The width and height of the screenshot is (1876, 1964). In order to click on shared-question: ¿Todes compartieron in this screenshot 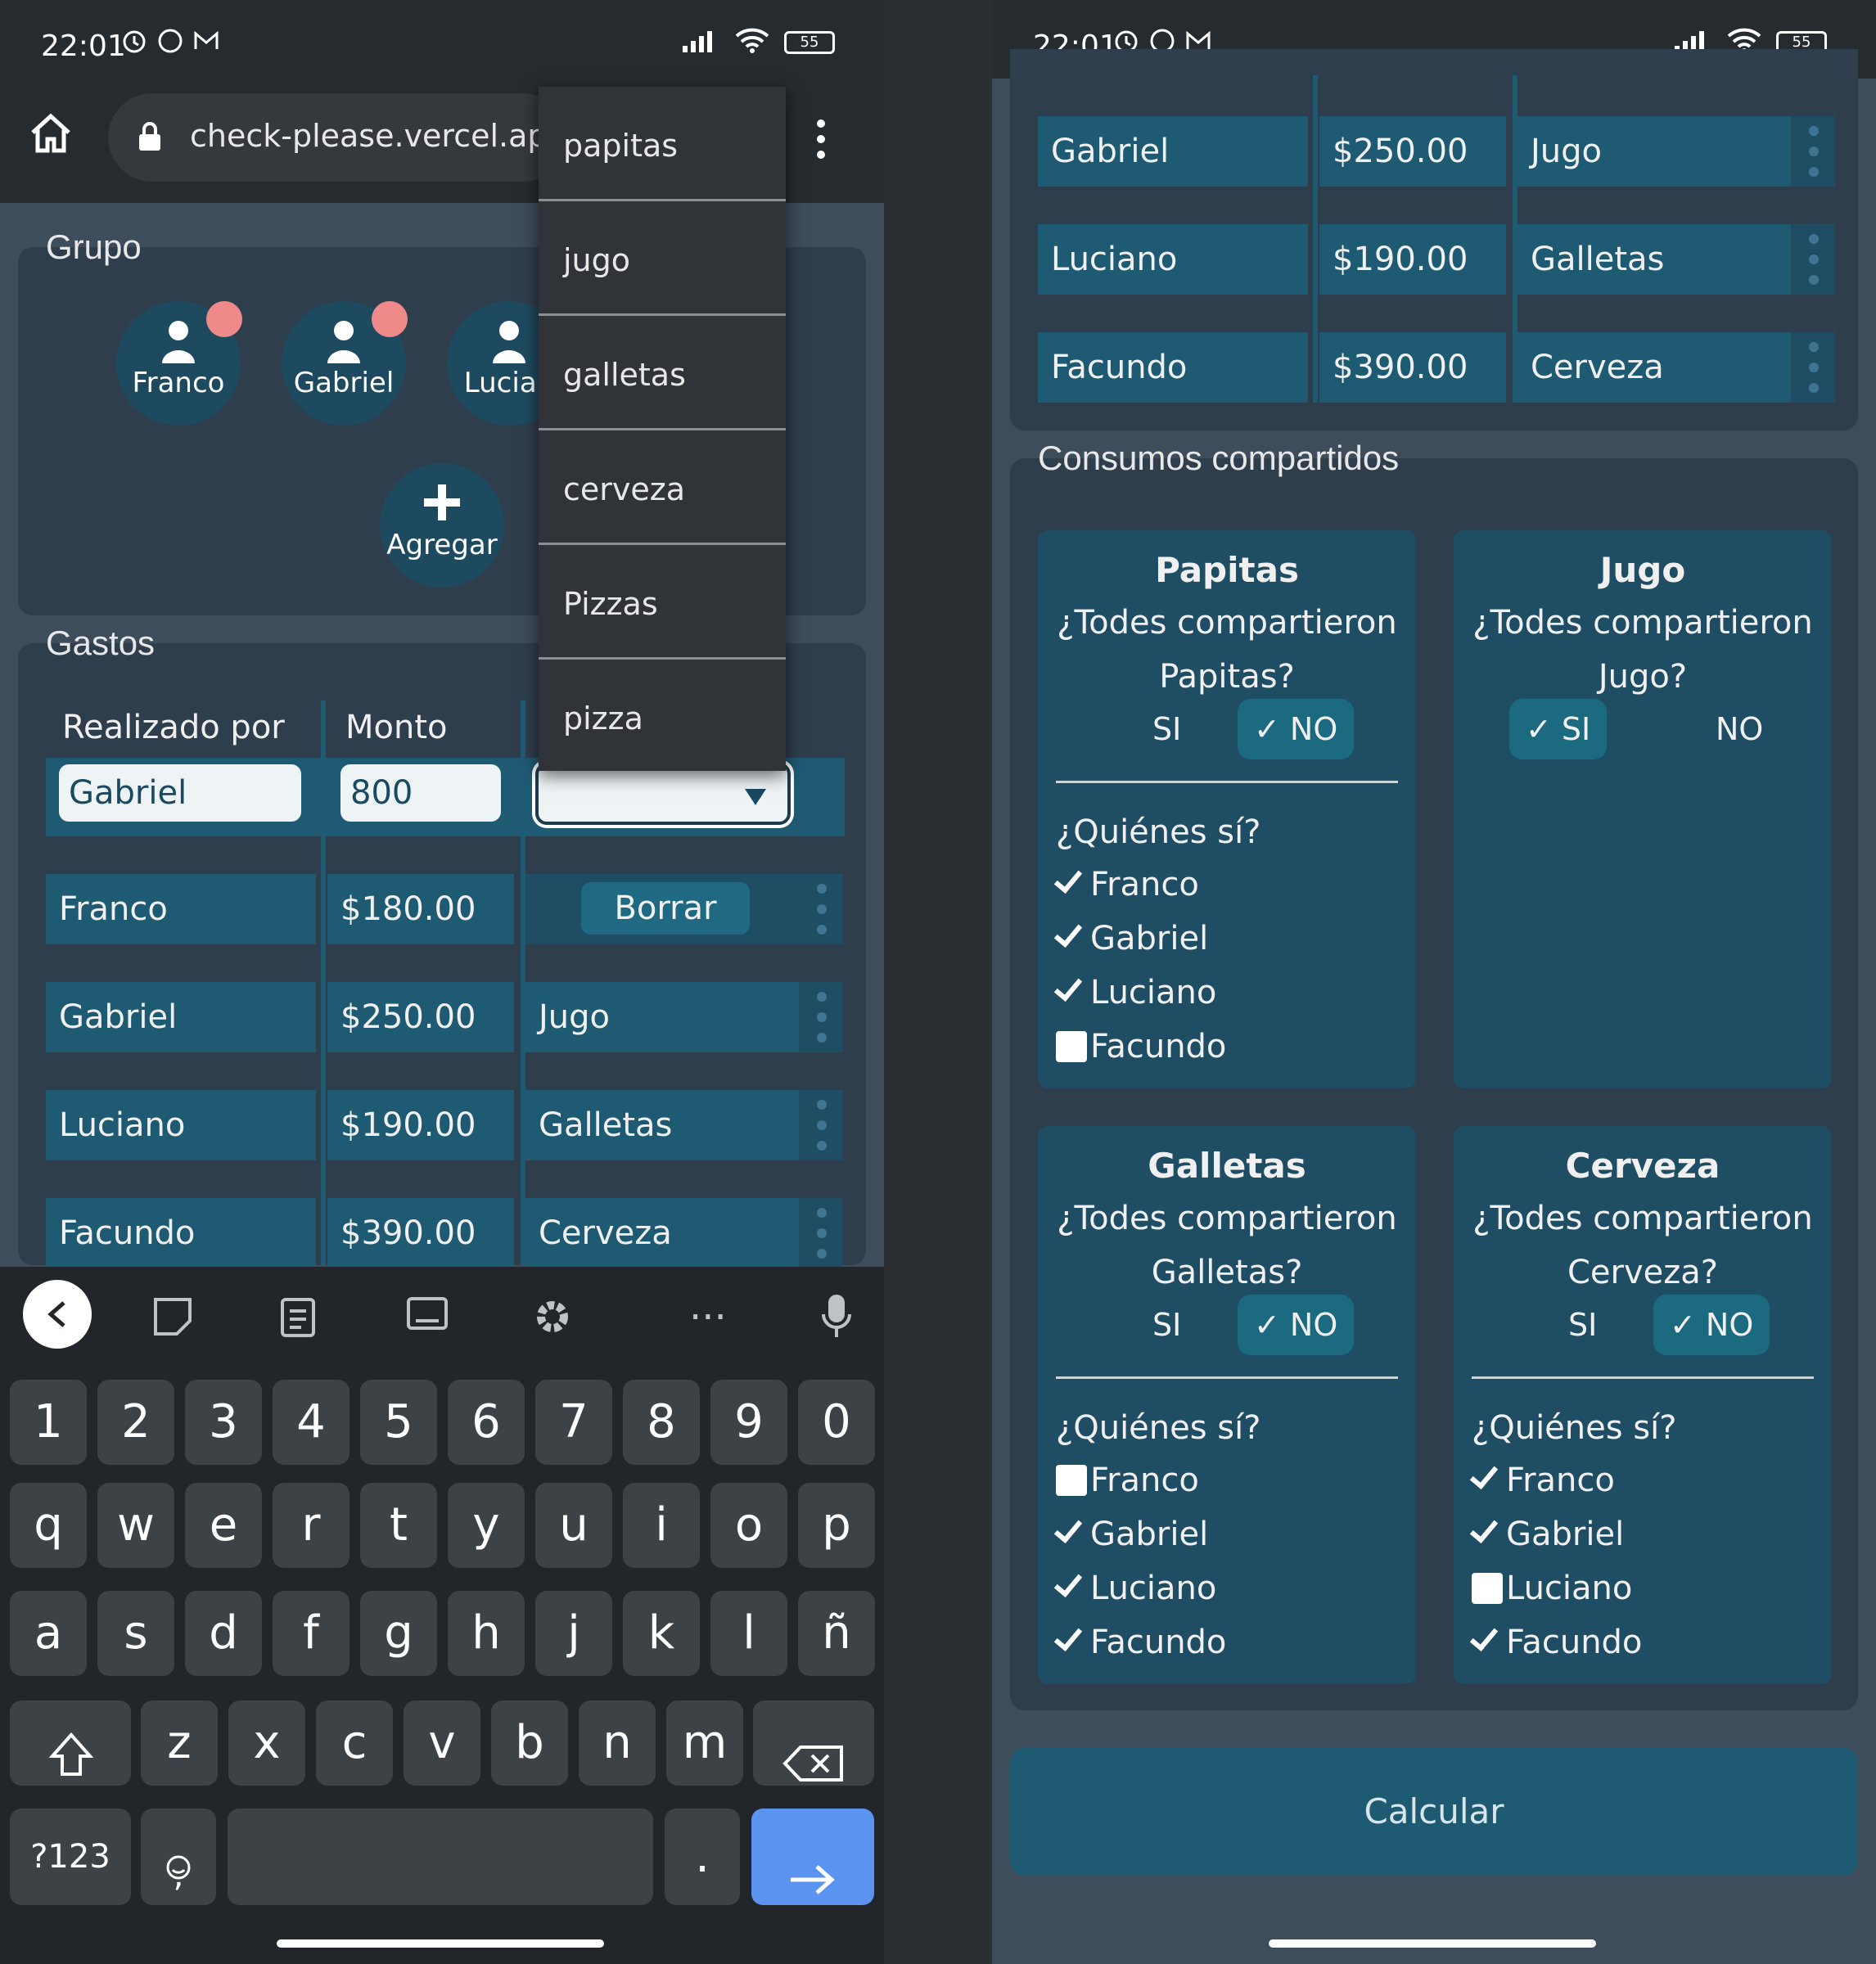, I will do `click(1227, 1218)`.